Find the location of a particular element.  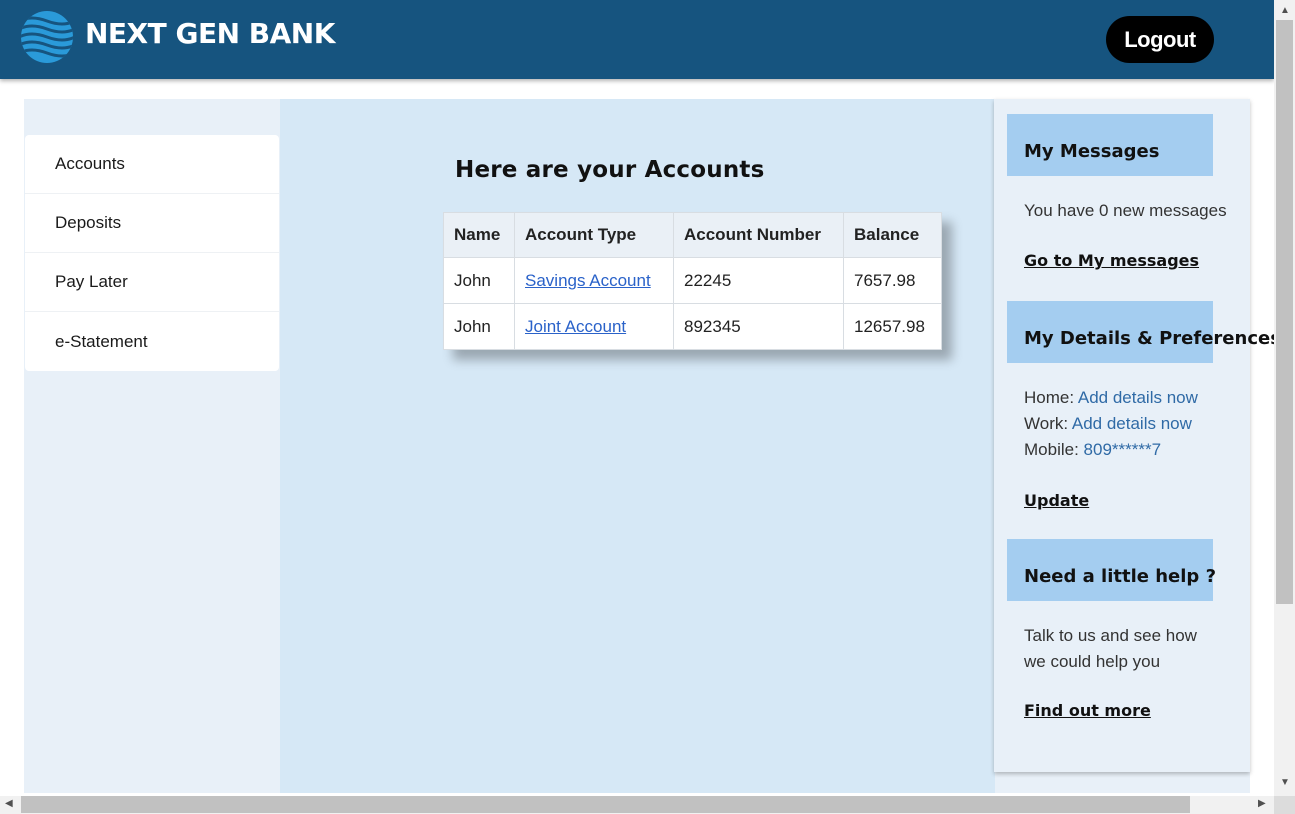

sidebar-item-accounts: Accounts is located at coordinates (152, 164).